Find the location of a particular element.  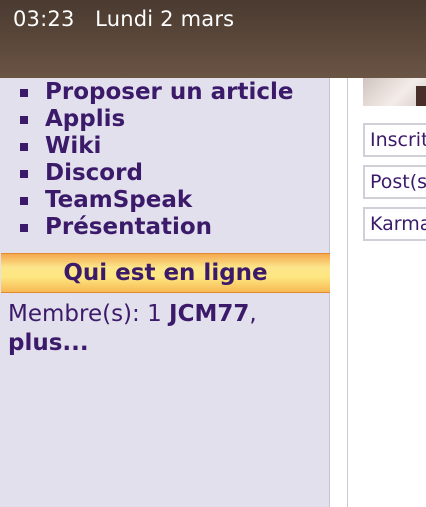

sidebar-item-label: Présentation is located at coordinates (129, 227).